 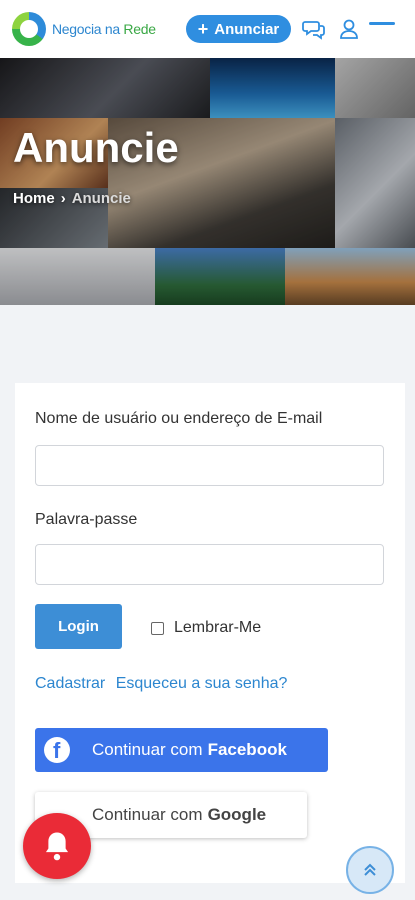 I want to click on bell-icon, so click(x=57, y=846).